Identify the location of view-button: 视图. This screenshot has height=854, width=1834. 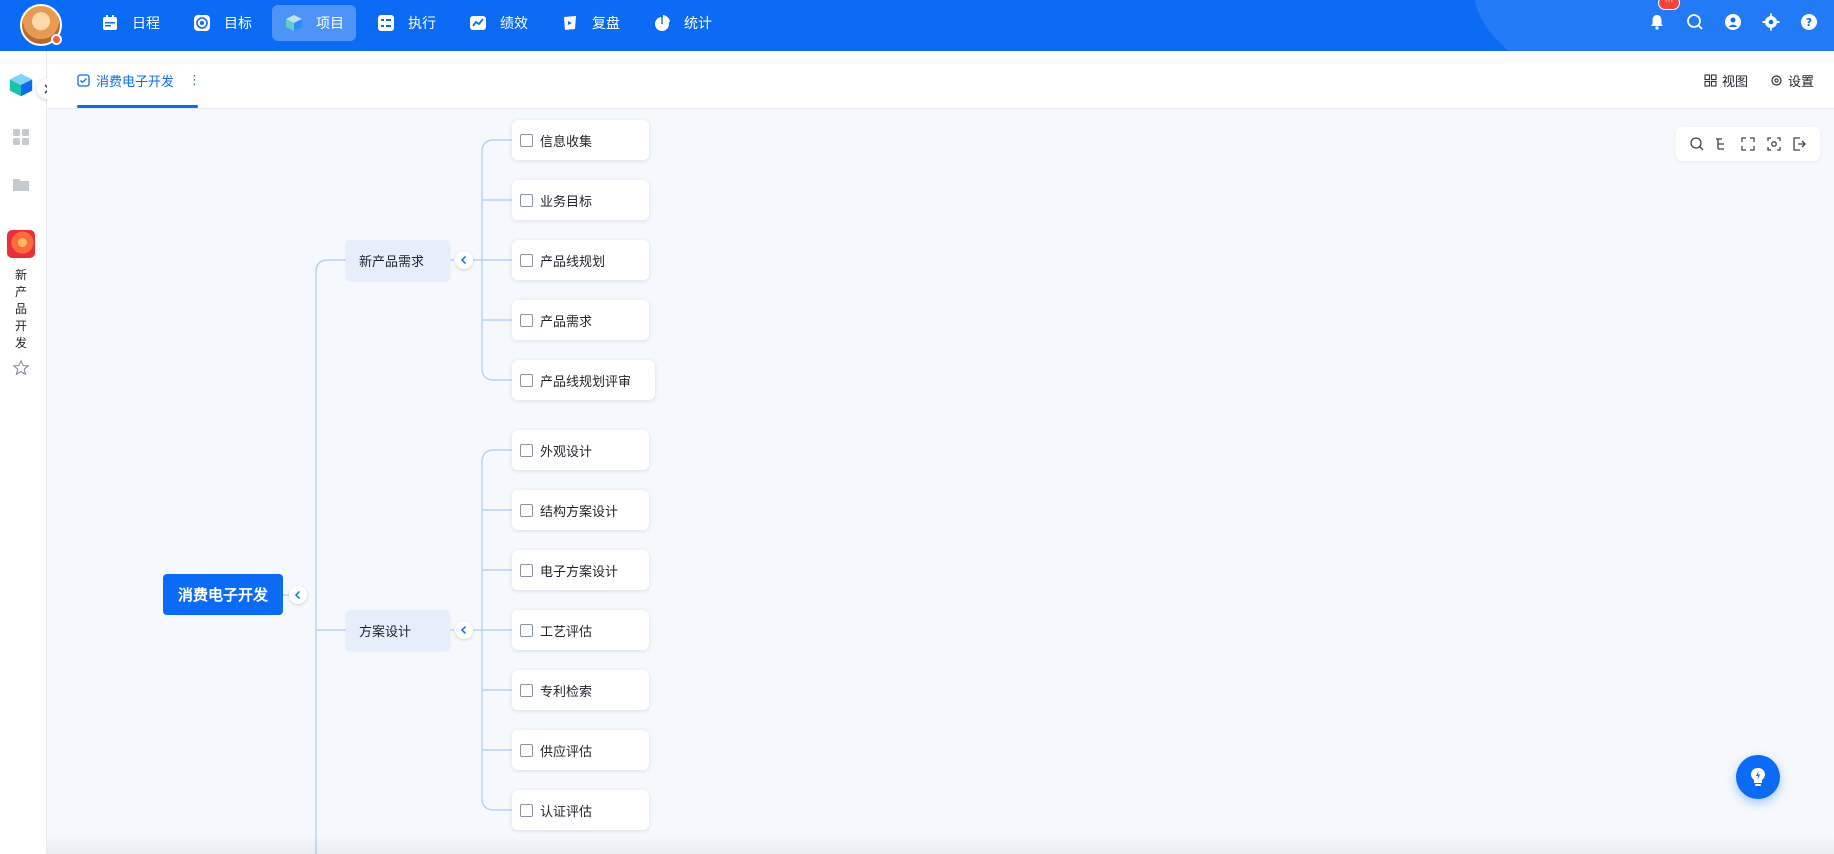
(1726, 80).